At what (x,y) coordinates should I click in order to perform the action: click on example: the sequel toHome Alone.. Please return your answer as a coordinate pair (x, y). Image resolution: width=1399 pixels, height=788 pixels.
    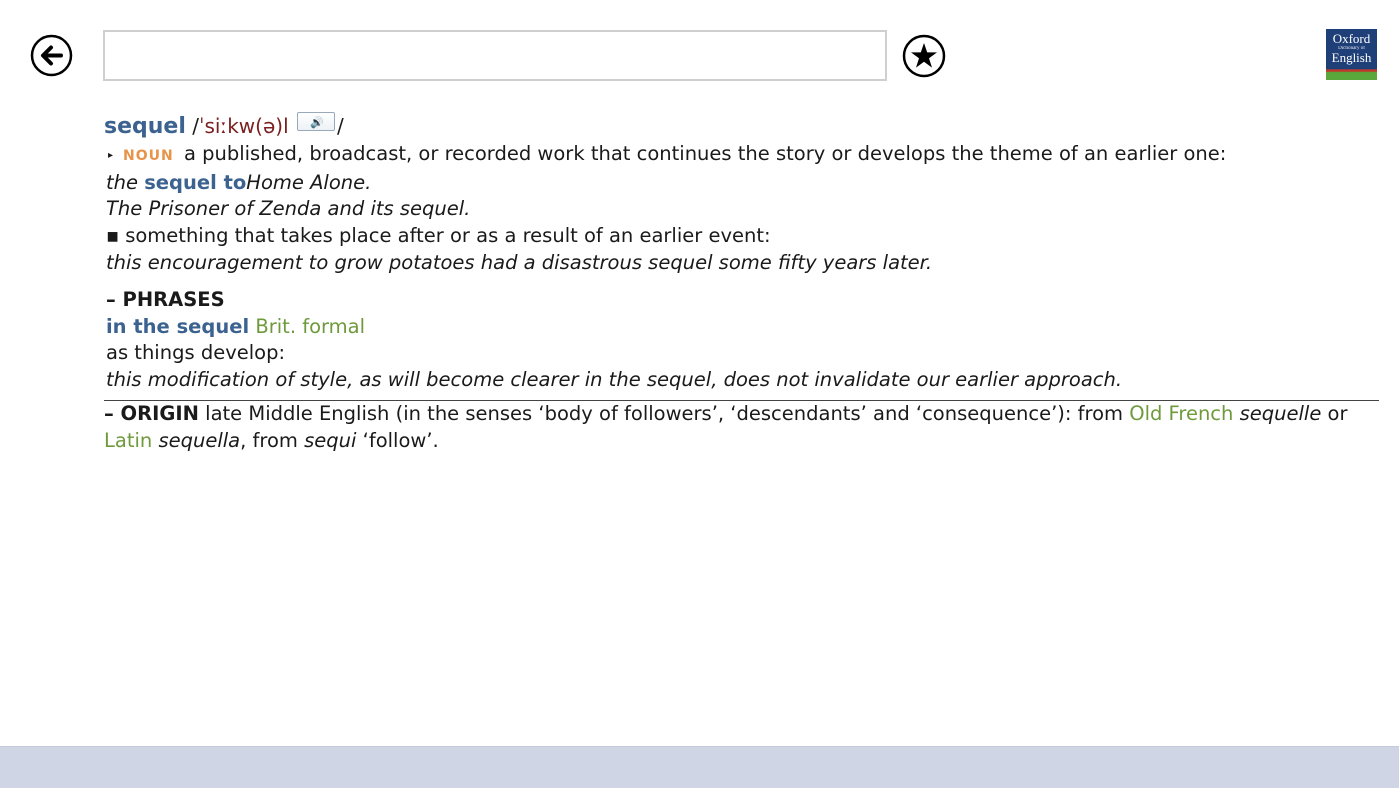
    Looking at the image, I should click on (742, 183).